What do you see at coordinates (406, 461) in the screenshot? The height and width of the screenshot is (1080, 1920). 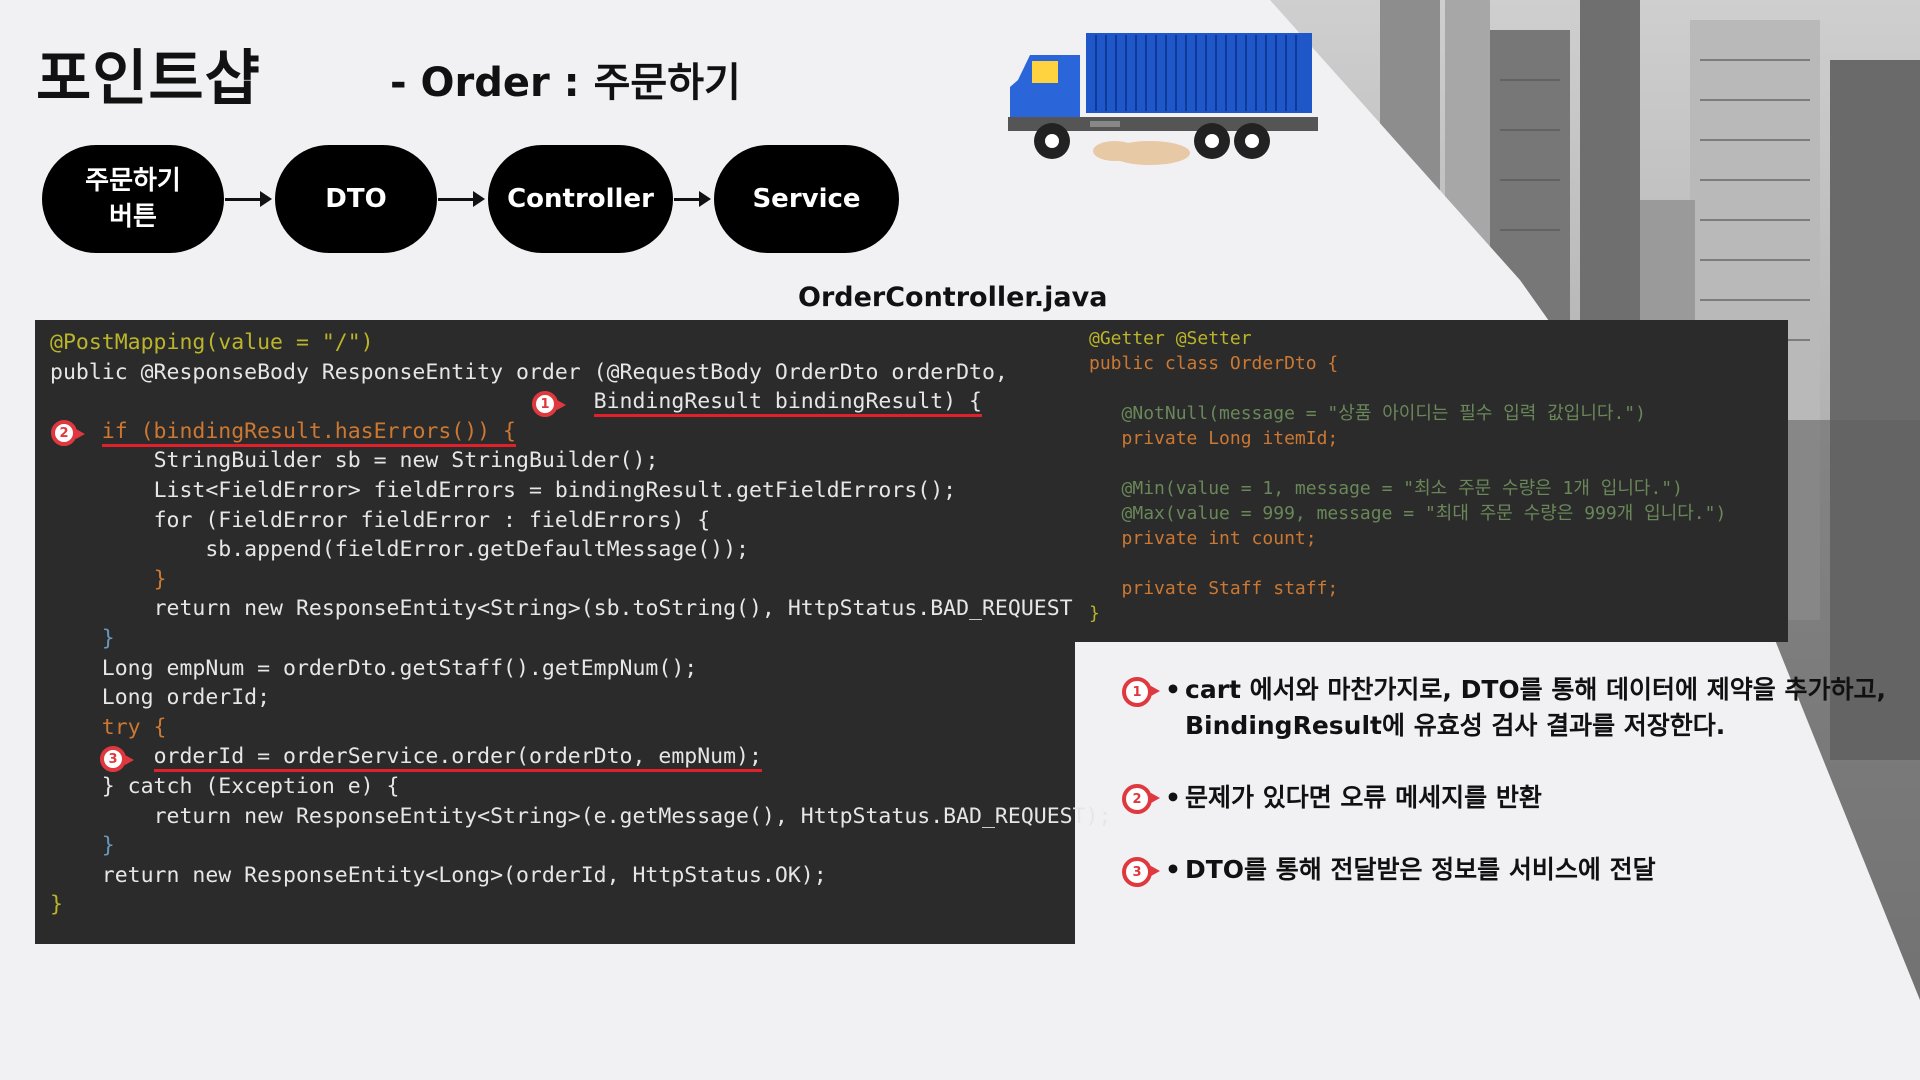 I see `code-line: StringBuilder sb = new StringBuilder();` at bounding box center [406, 461].